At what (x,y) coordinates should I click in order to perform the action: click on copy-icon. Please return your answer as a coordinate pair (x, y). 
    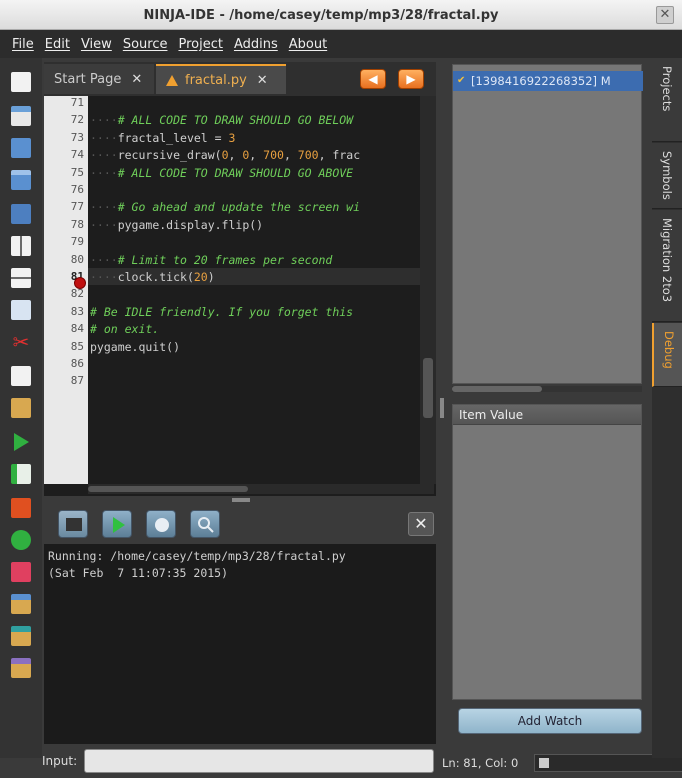
    Looking at the image, I should click on (21, 376).